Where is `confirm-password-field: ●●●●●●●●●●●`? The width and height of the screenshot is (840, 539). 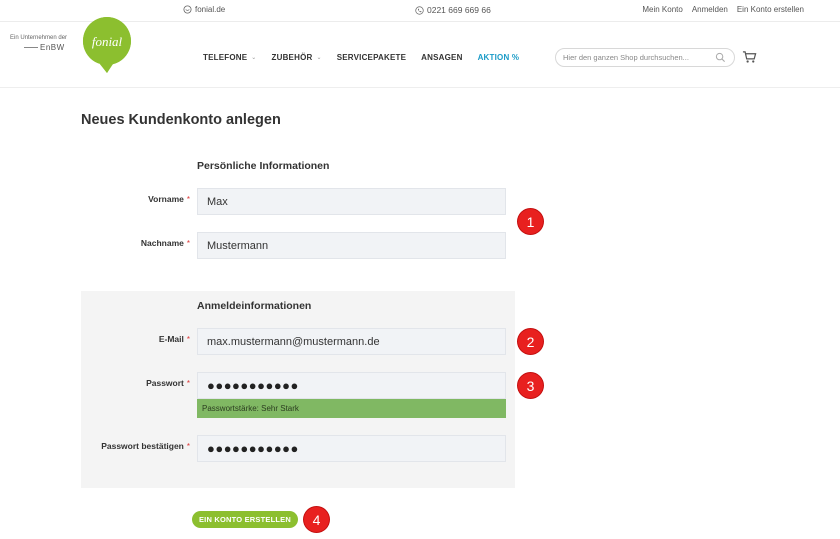 confirm-password-field: ●●●●●●●●●●● is located at coordinates (351, 448).